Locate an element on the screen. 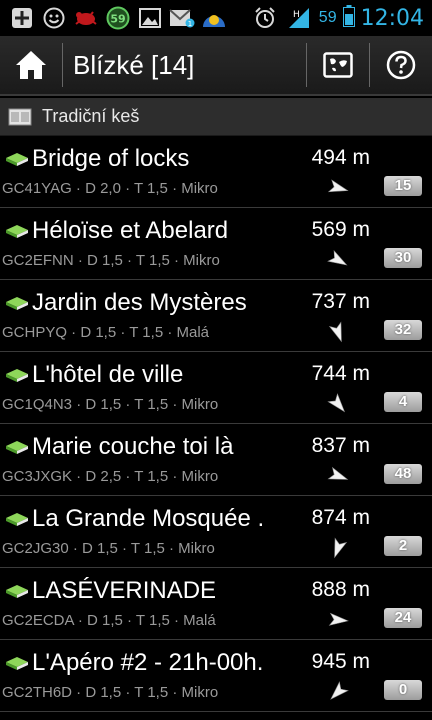  svg-text: 1 is located at coordinates (190, 24).